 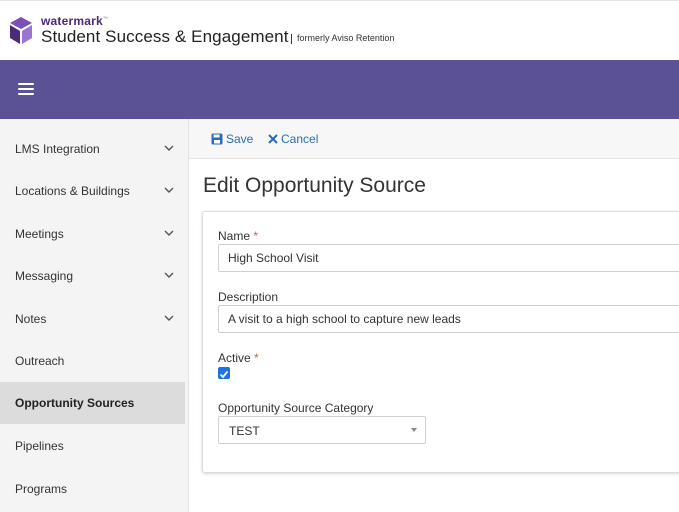 What do you see at coordinates (300, 139) in the screenshot?
I see `cancel-label: Cancel` at bounding box center [300, 139].